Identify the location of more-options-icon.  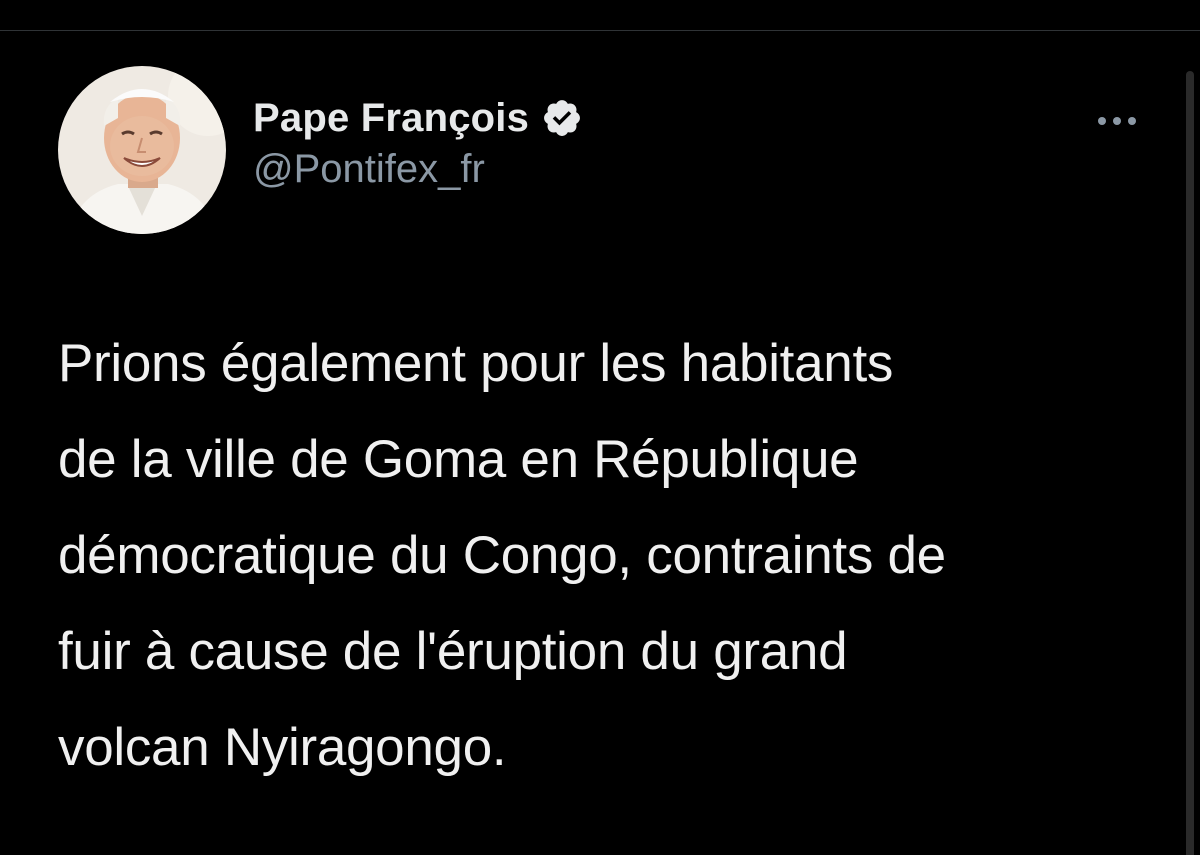
(1117, 121).